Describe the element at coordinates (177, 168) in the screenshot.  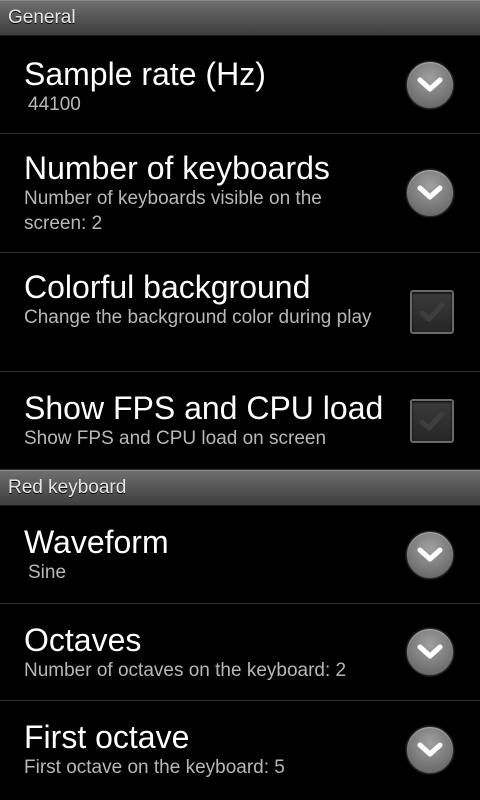
I see `pref-title: Number of keyboards` at that location.